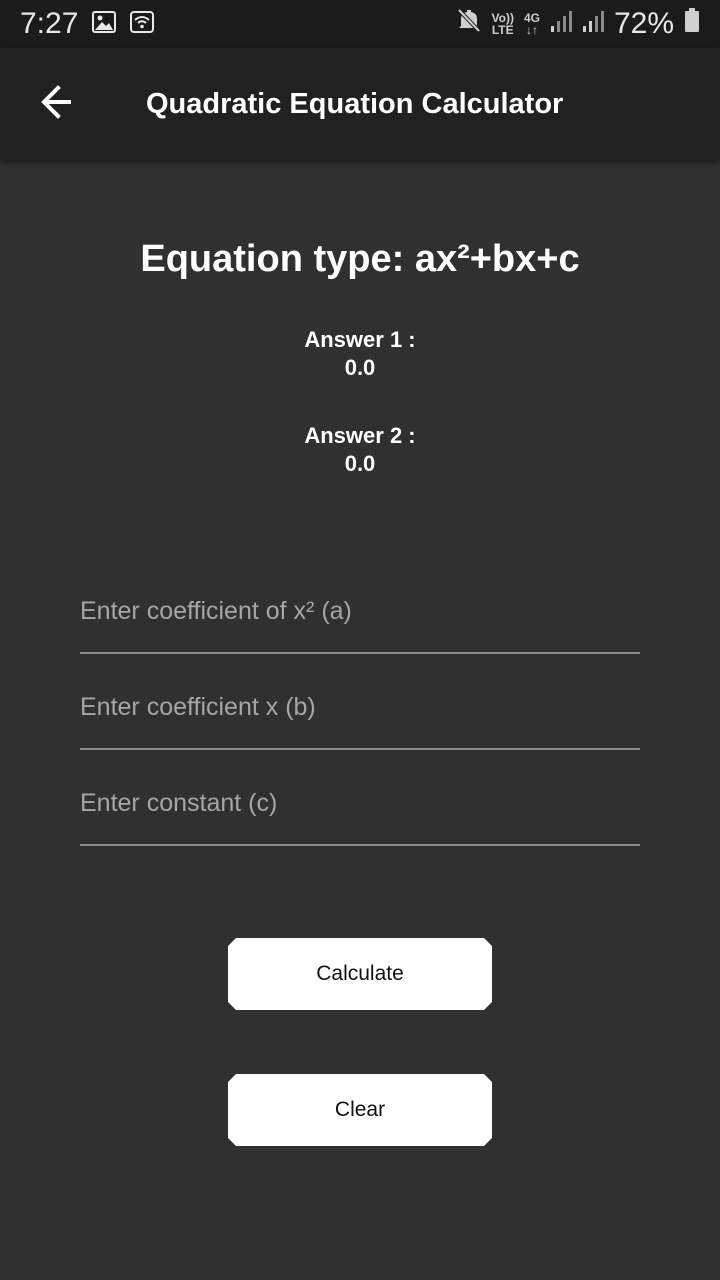 Image resolution: width=720 pixels, height=1280 pixels. Describe the element at coordinates (360, 435) in the screenshot. I see `answer-2-label: Answer 2 :` at that location.